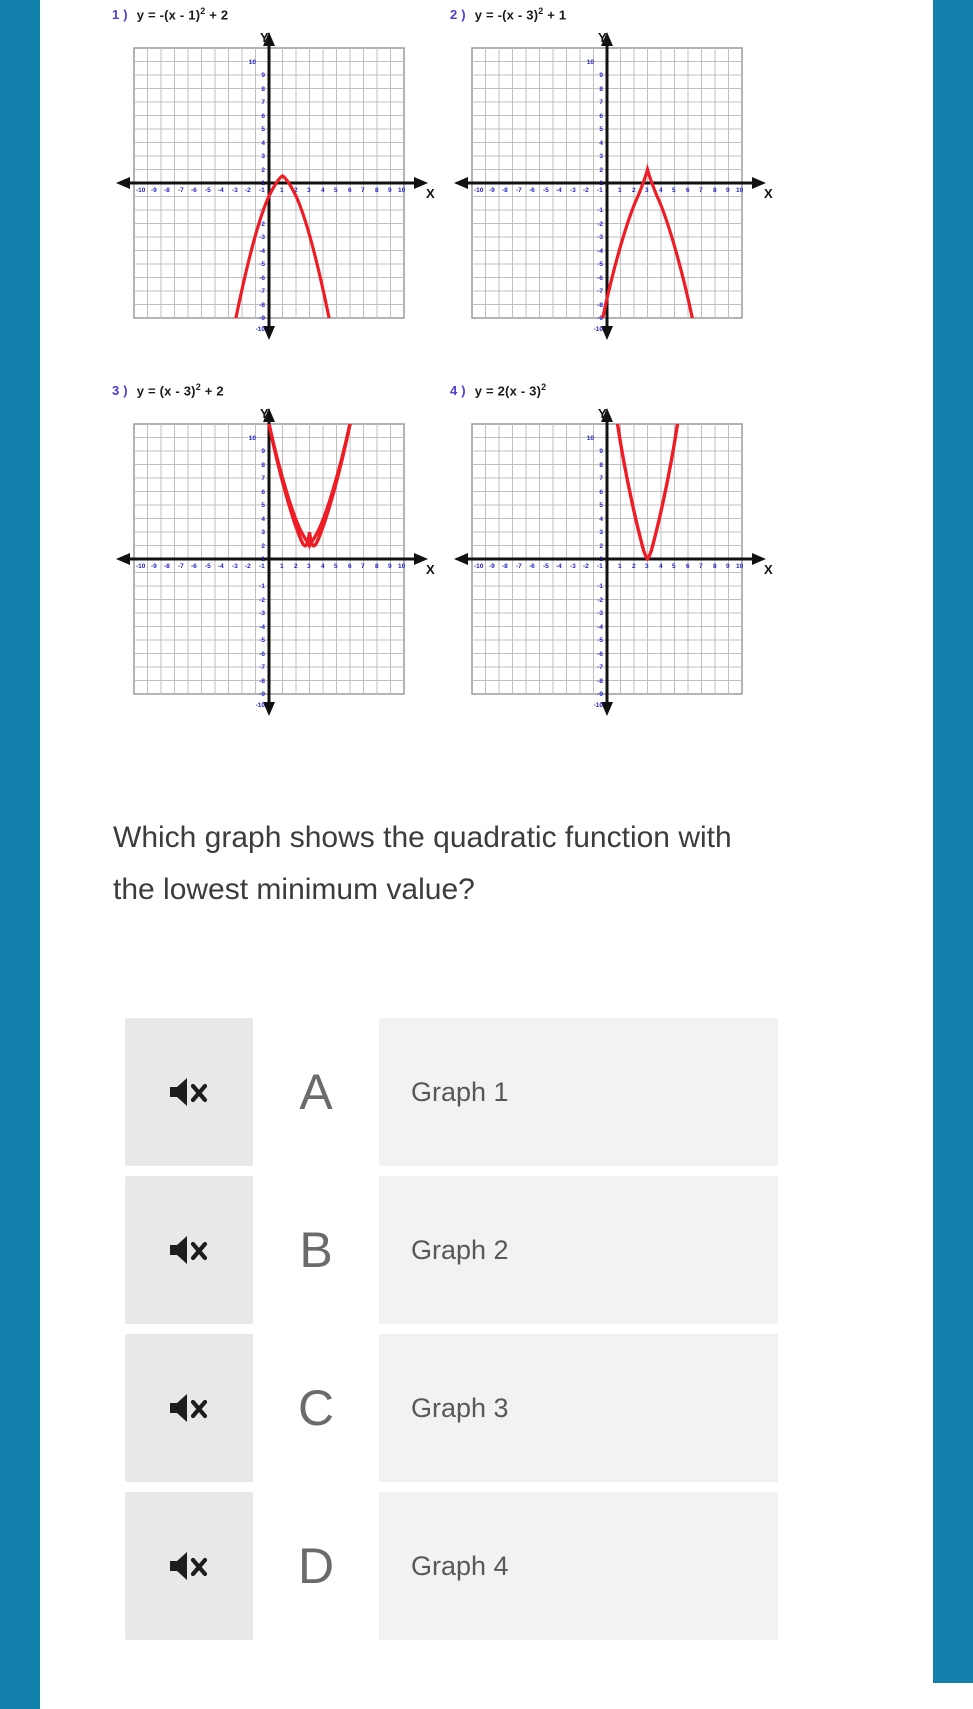 The width and height of the screenshot is (973, 1709). Describe the element at coordinates (189, 1250) in the screenshot. I see `audio-button-b` at that location.